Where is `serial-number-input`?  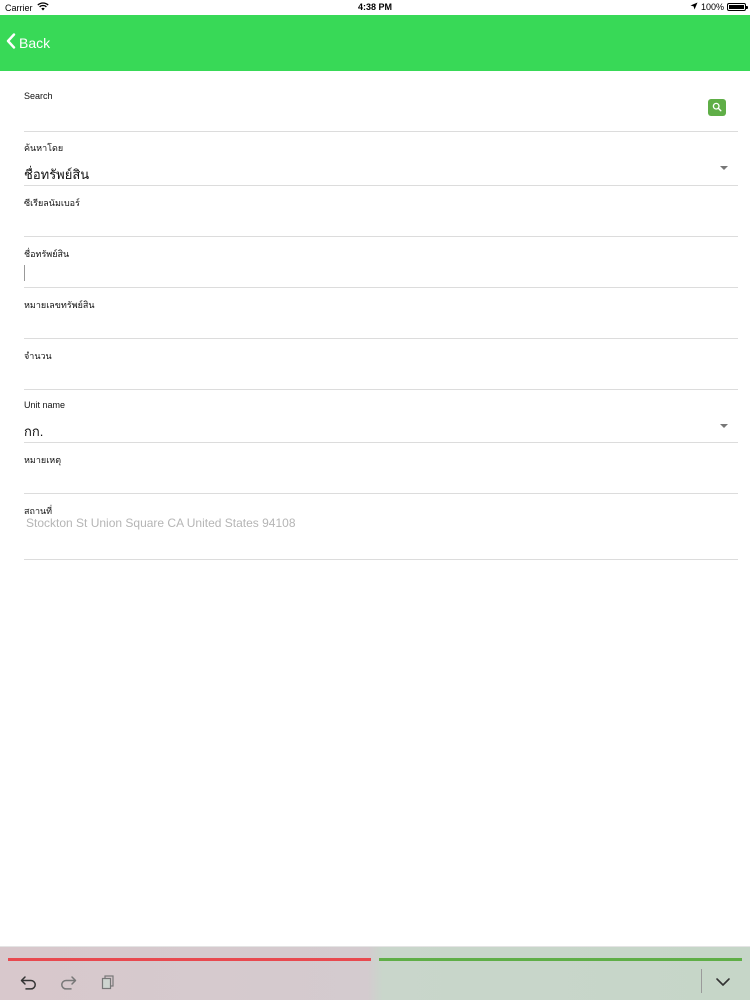 serial-number-input is located at coordinates (354, 221).